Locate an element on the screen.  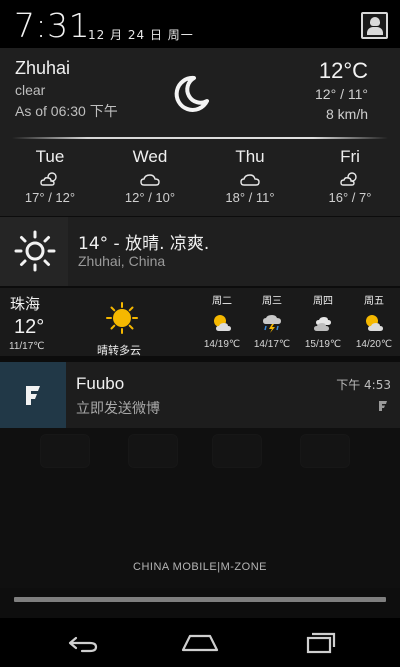
forecast-day-name: Wed is located at coordinates (150, 156).